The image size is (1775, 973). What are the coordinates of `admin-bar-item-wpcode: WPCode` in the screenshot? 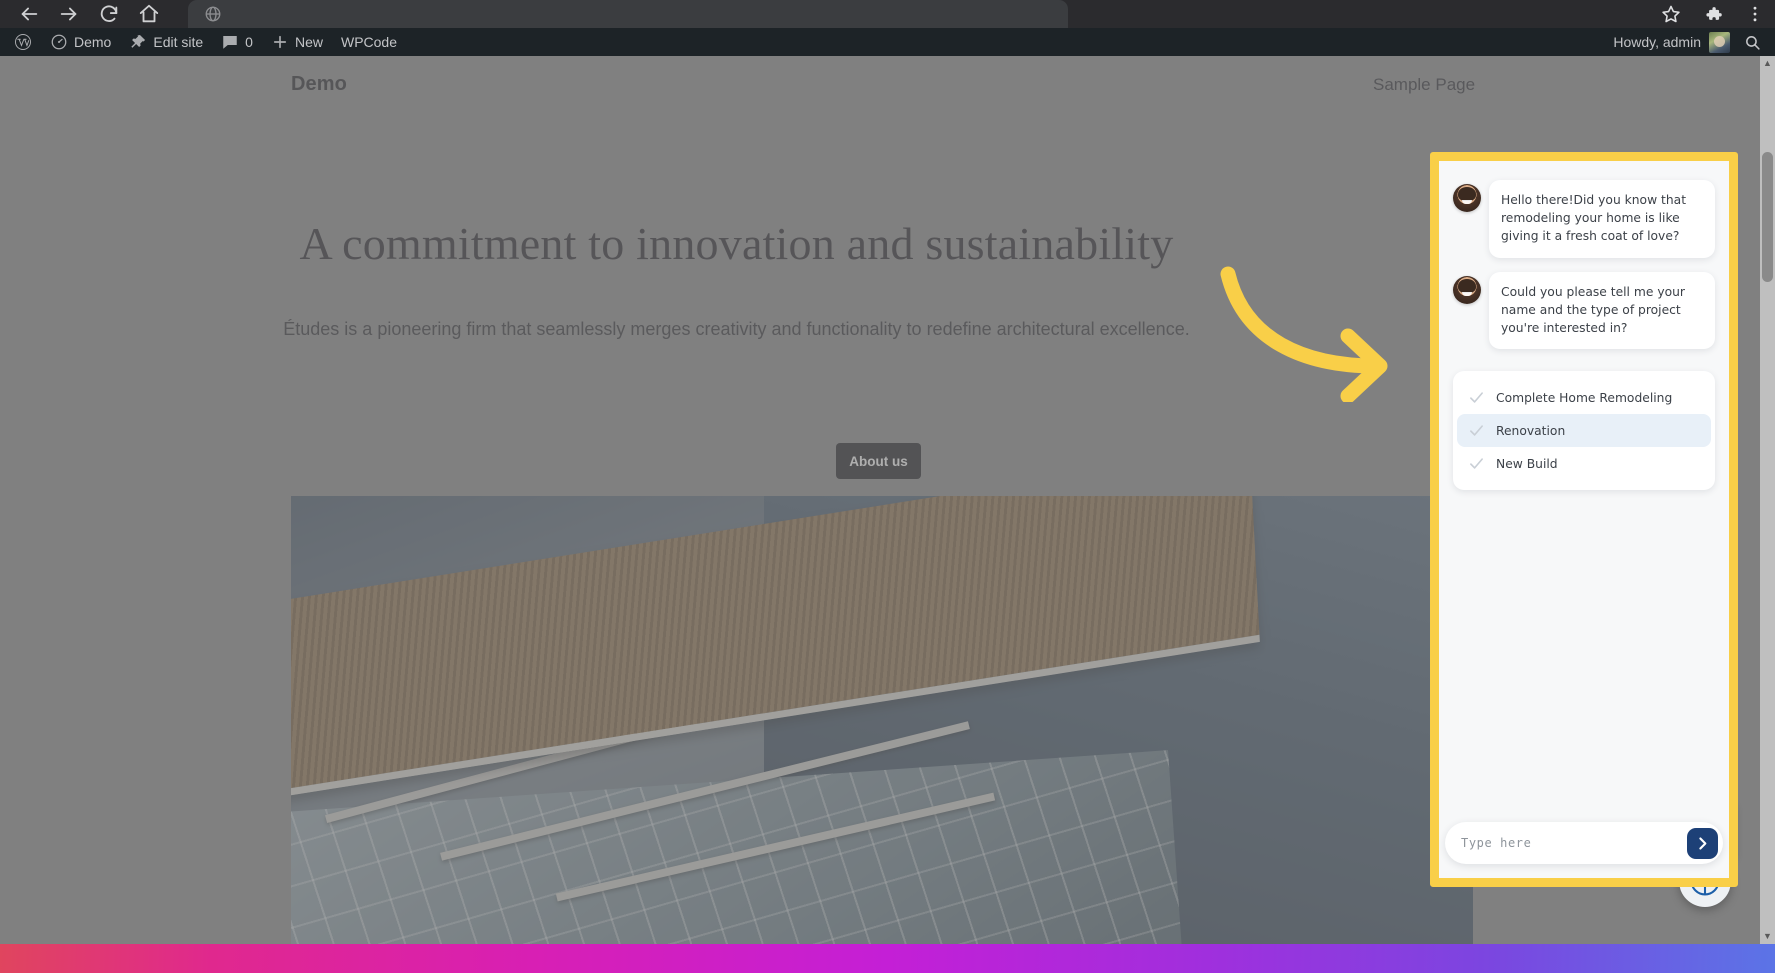 It's located at (369, 42).